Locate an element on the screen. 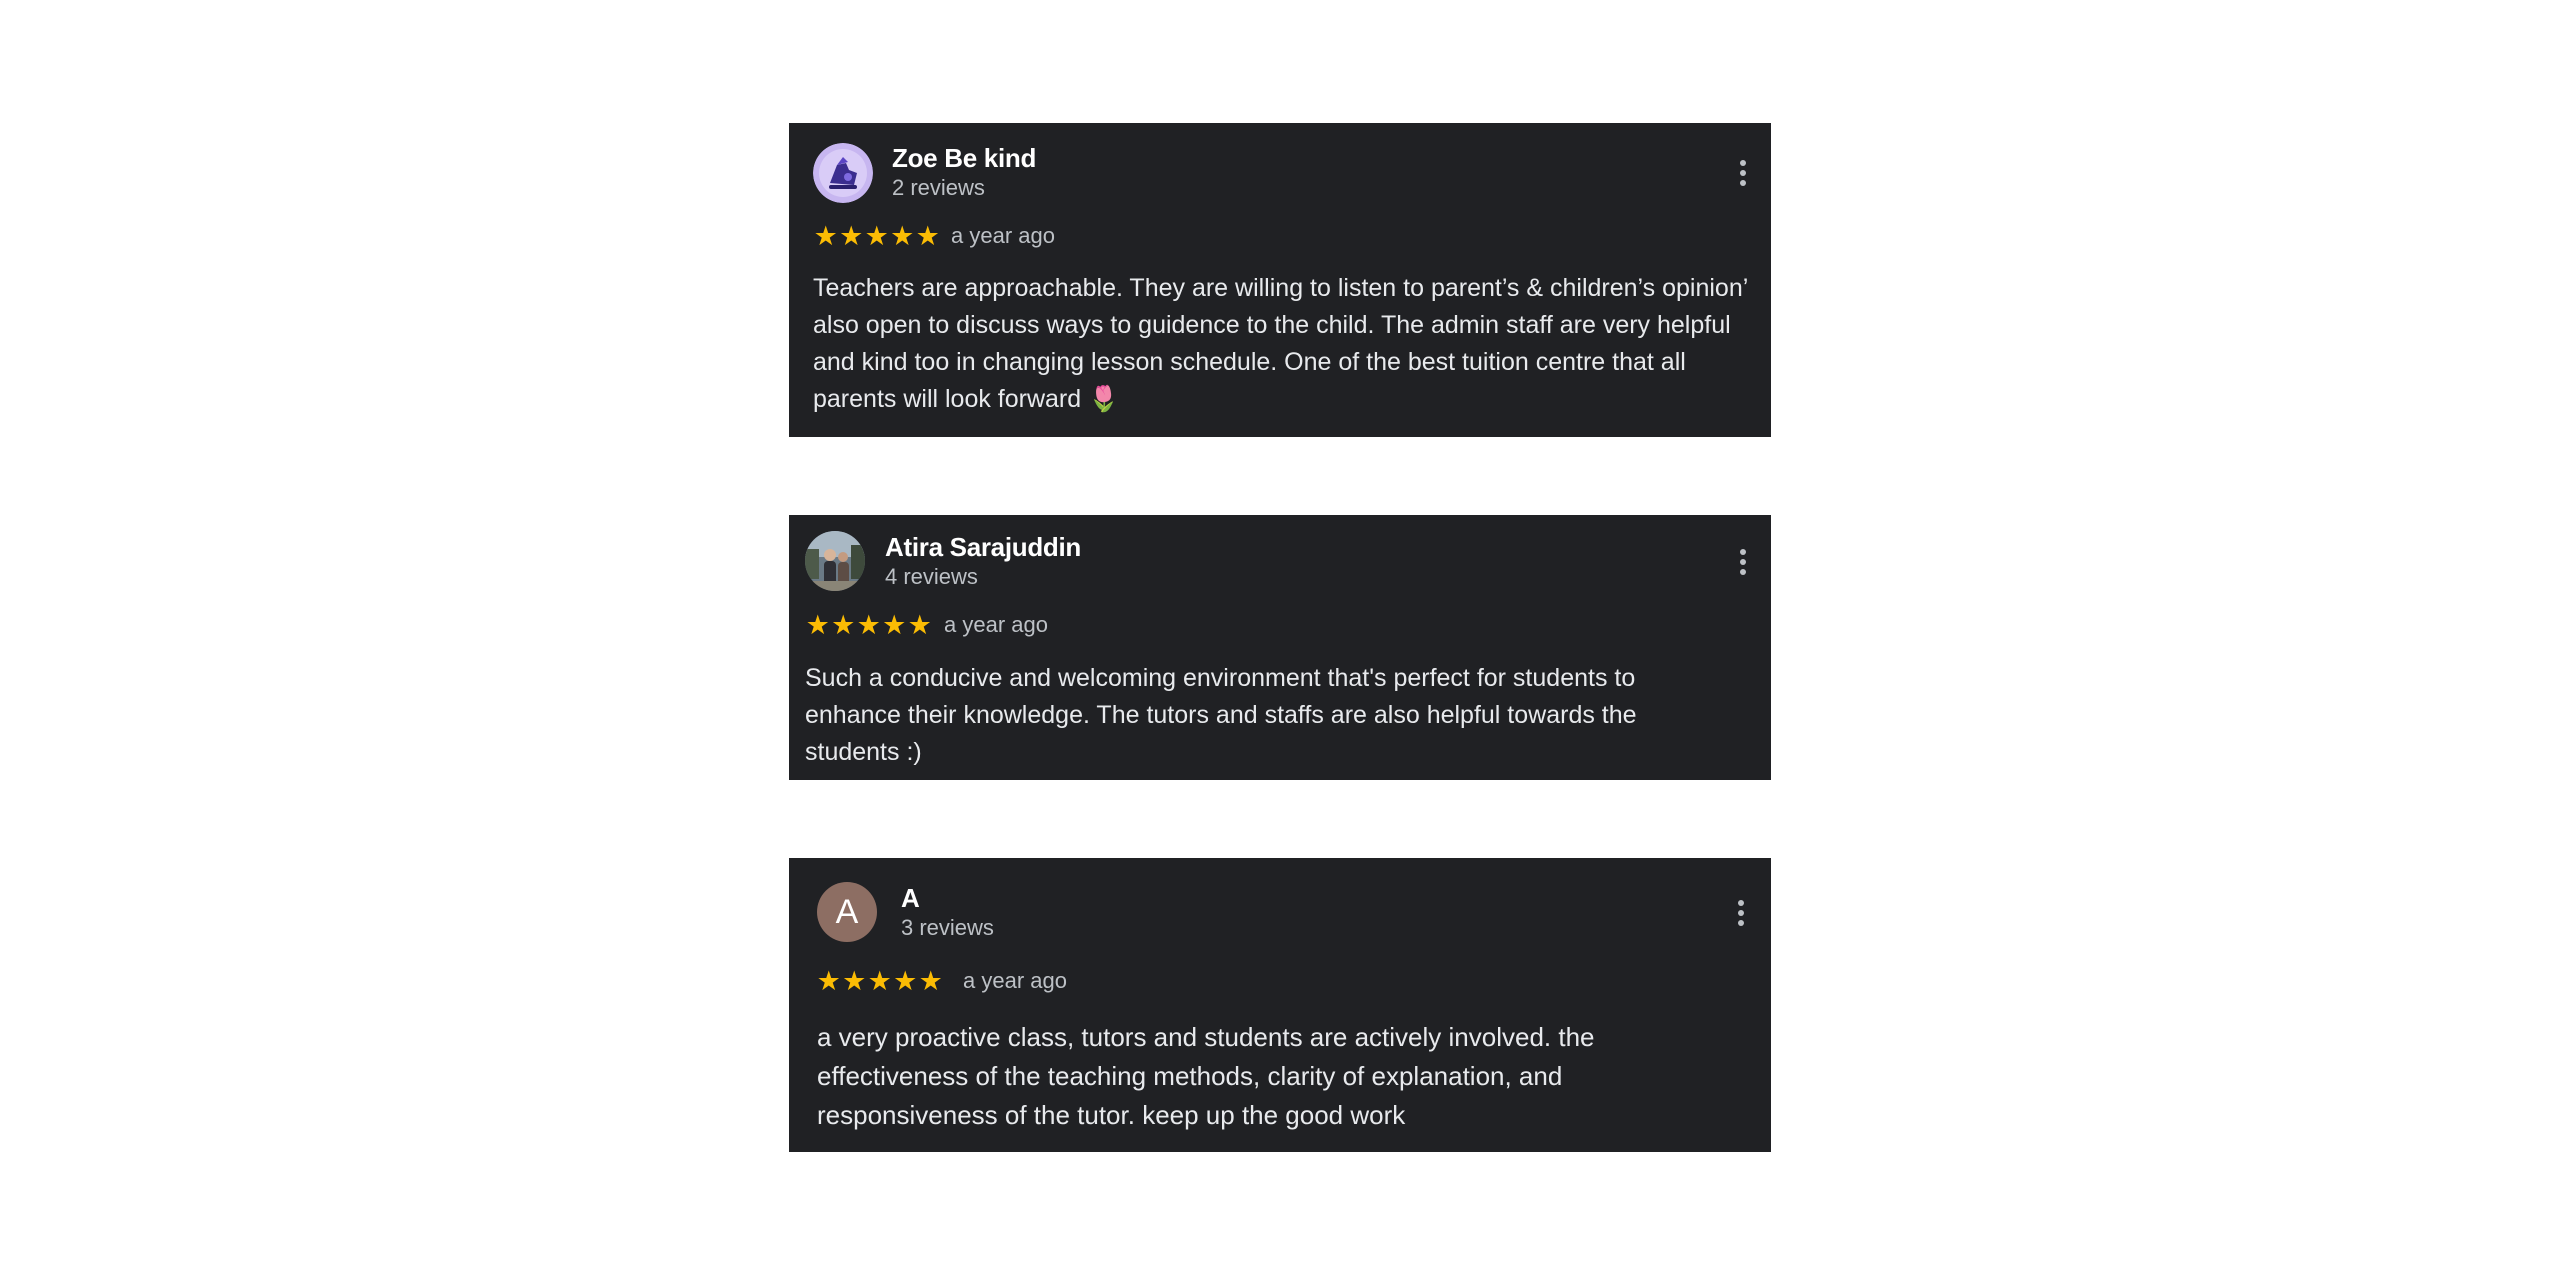 This screenshot has height=1280, width=2560. author-name: Zoe Be kind is located at coordinates (964, 158).